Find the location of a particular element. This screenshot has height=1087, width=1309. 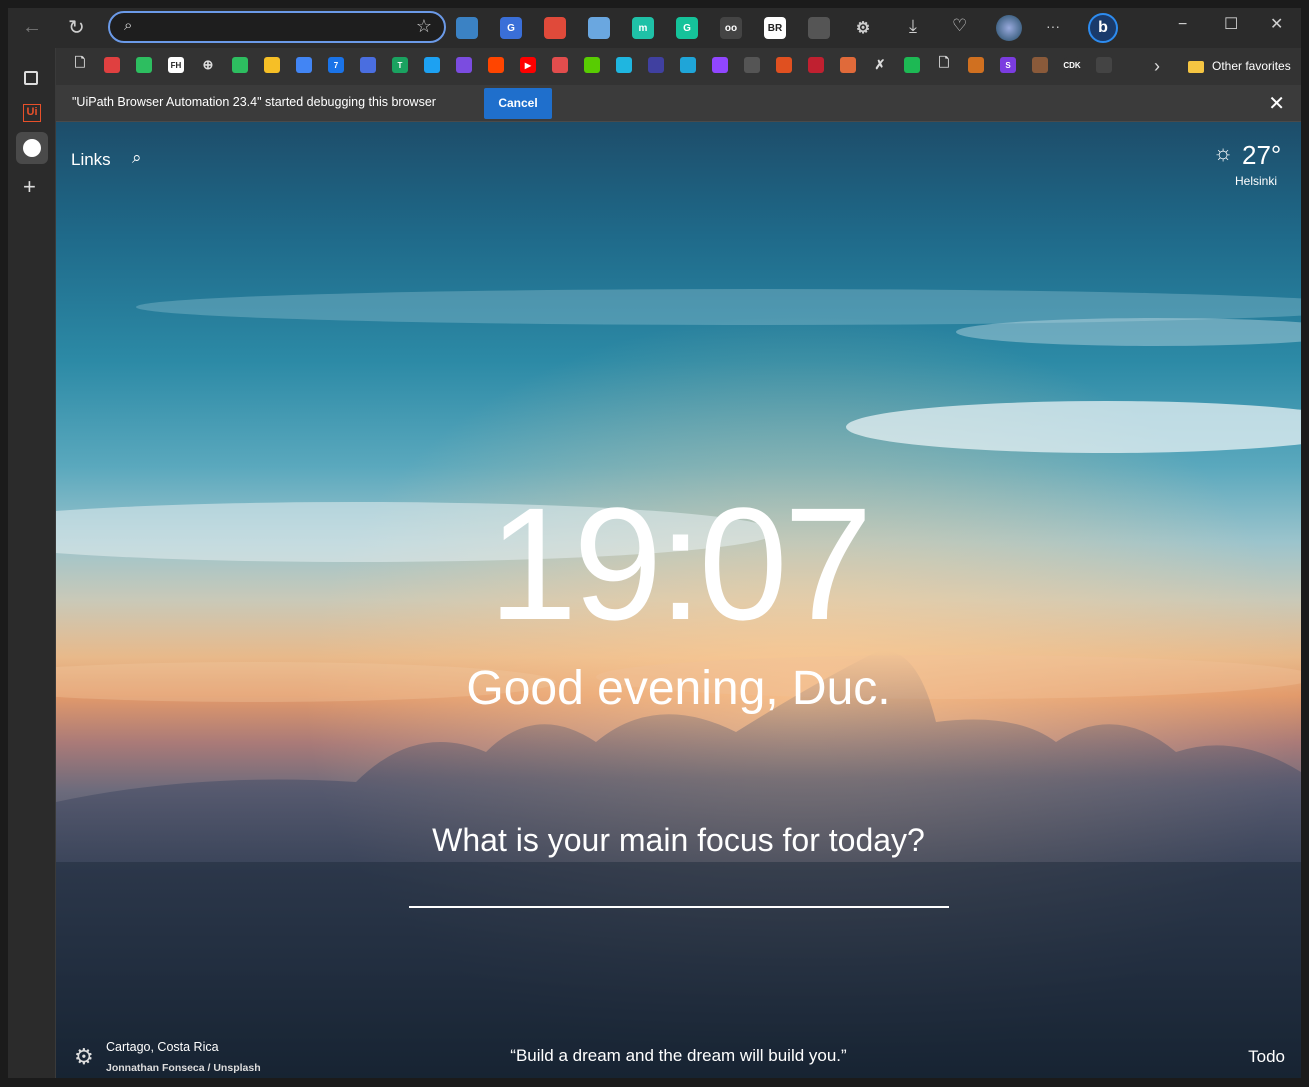

bookmark-31-icon is located at coordinates (1040, 65).